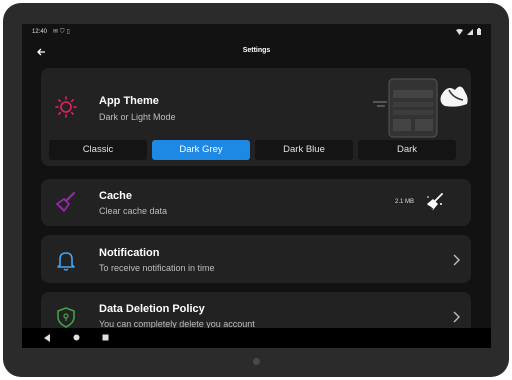 This screenshot has height=380, width=512. I want to click on gmail-icon: ✉, so click(57, 32).